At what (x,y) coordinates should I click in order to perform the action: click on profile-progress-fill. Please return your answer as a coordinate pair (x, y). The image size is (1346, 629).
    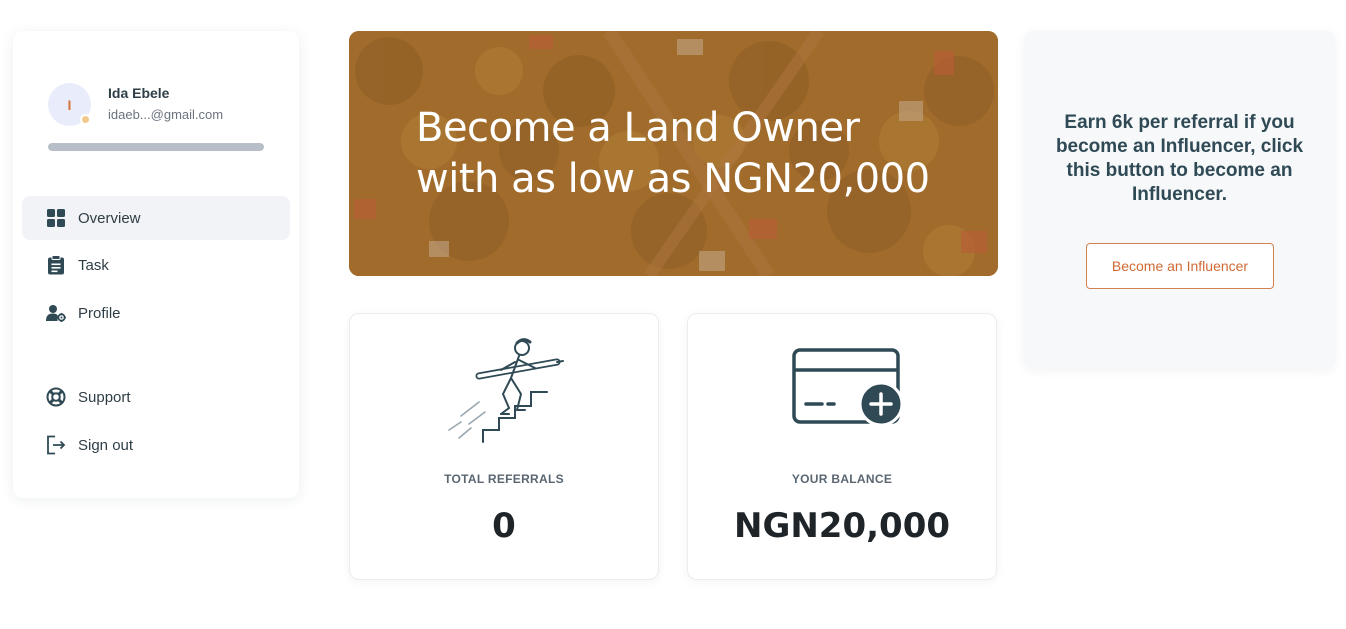
    Looking at the image, I should click on (156, 147).